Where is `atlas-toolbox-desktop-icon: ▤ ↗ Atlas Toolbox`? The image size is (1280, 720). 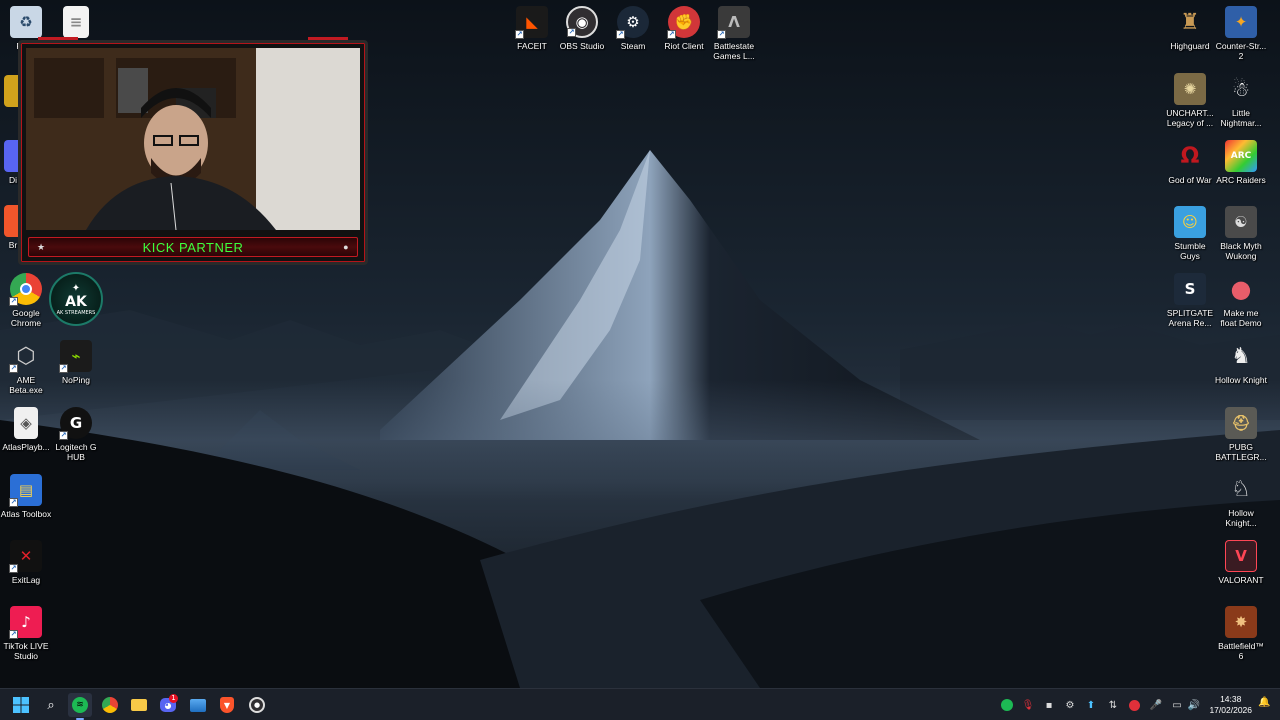 atlas-toolbox-desktop-icon: ▤ ↗ Atlas Toolbox is located at coordinates (26, 496).